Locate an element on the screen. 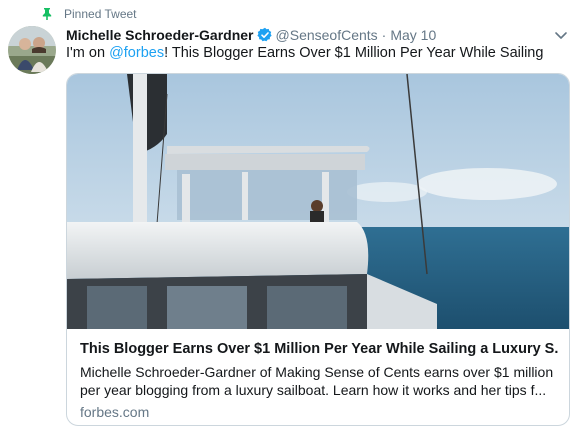  verified-badge-icon is located at coordinates (264, 34).